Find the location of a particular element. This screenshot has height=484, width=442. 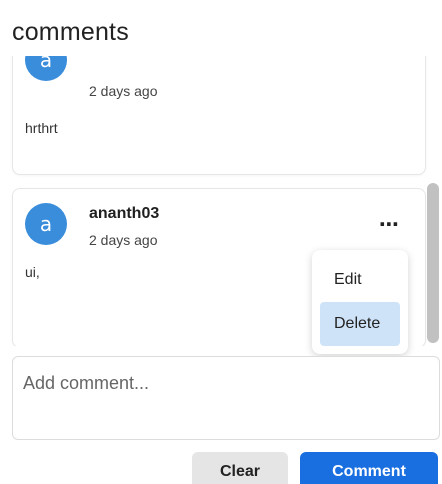

comment-body: ui, is located at coordinates (32, 272).